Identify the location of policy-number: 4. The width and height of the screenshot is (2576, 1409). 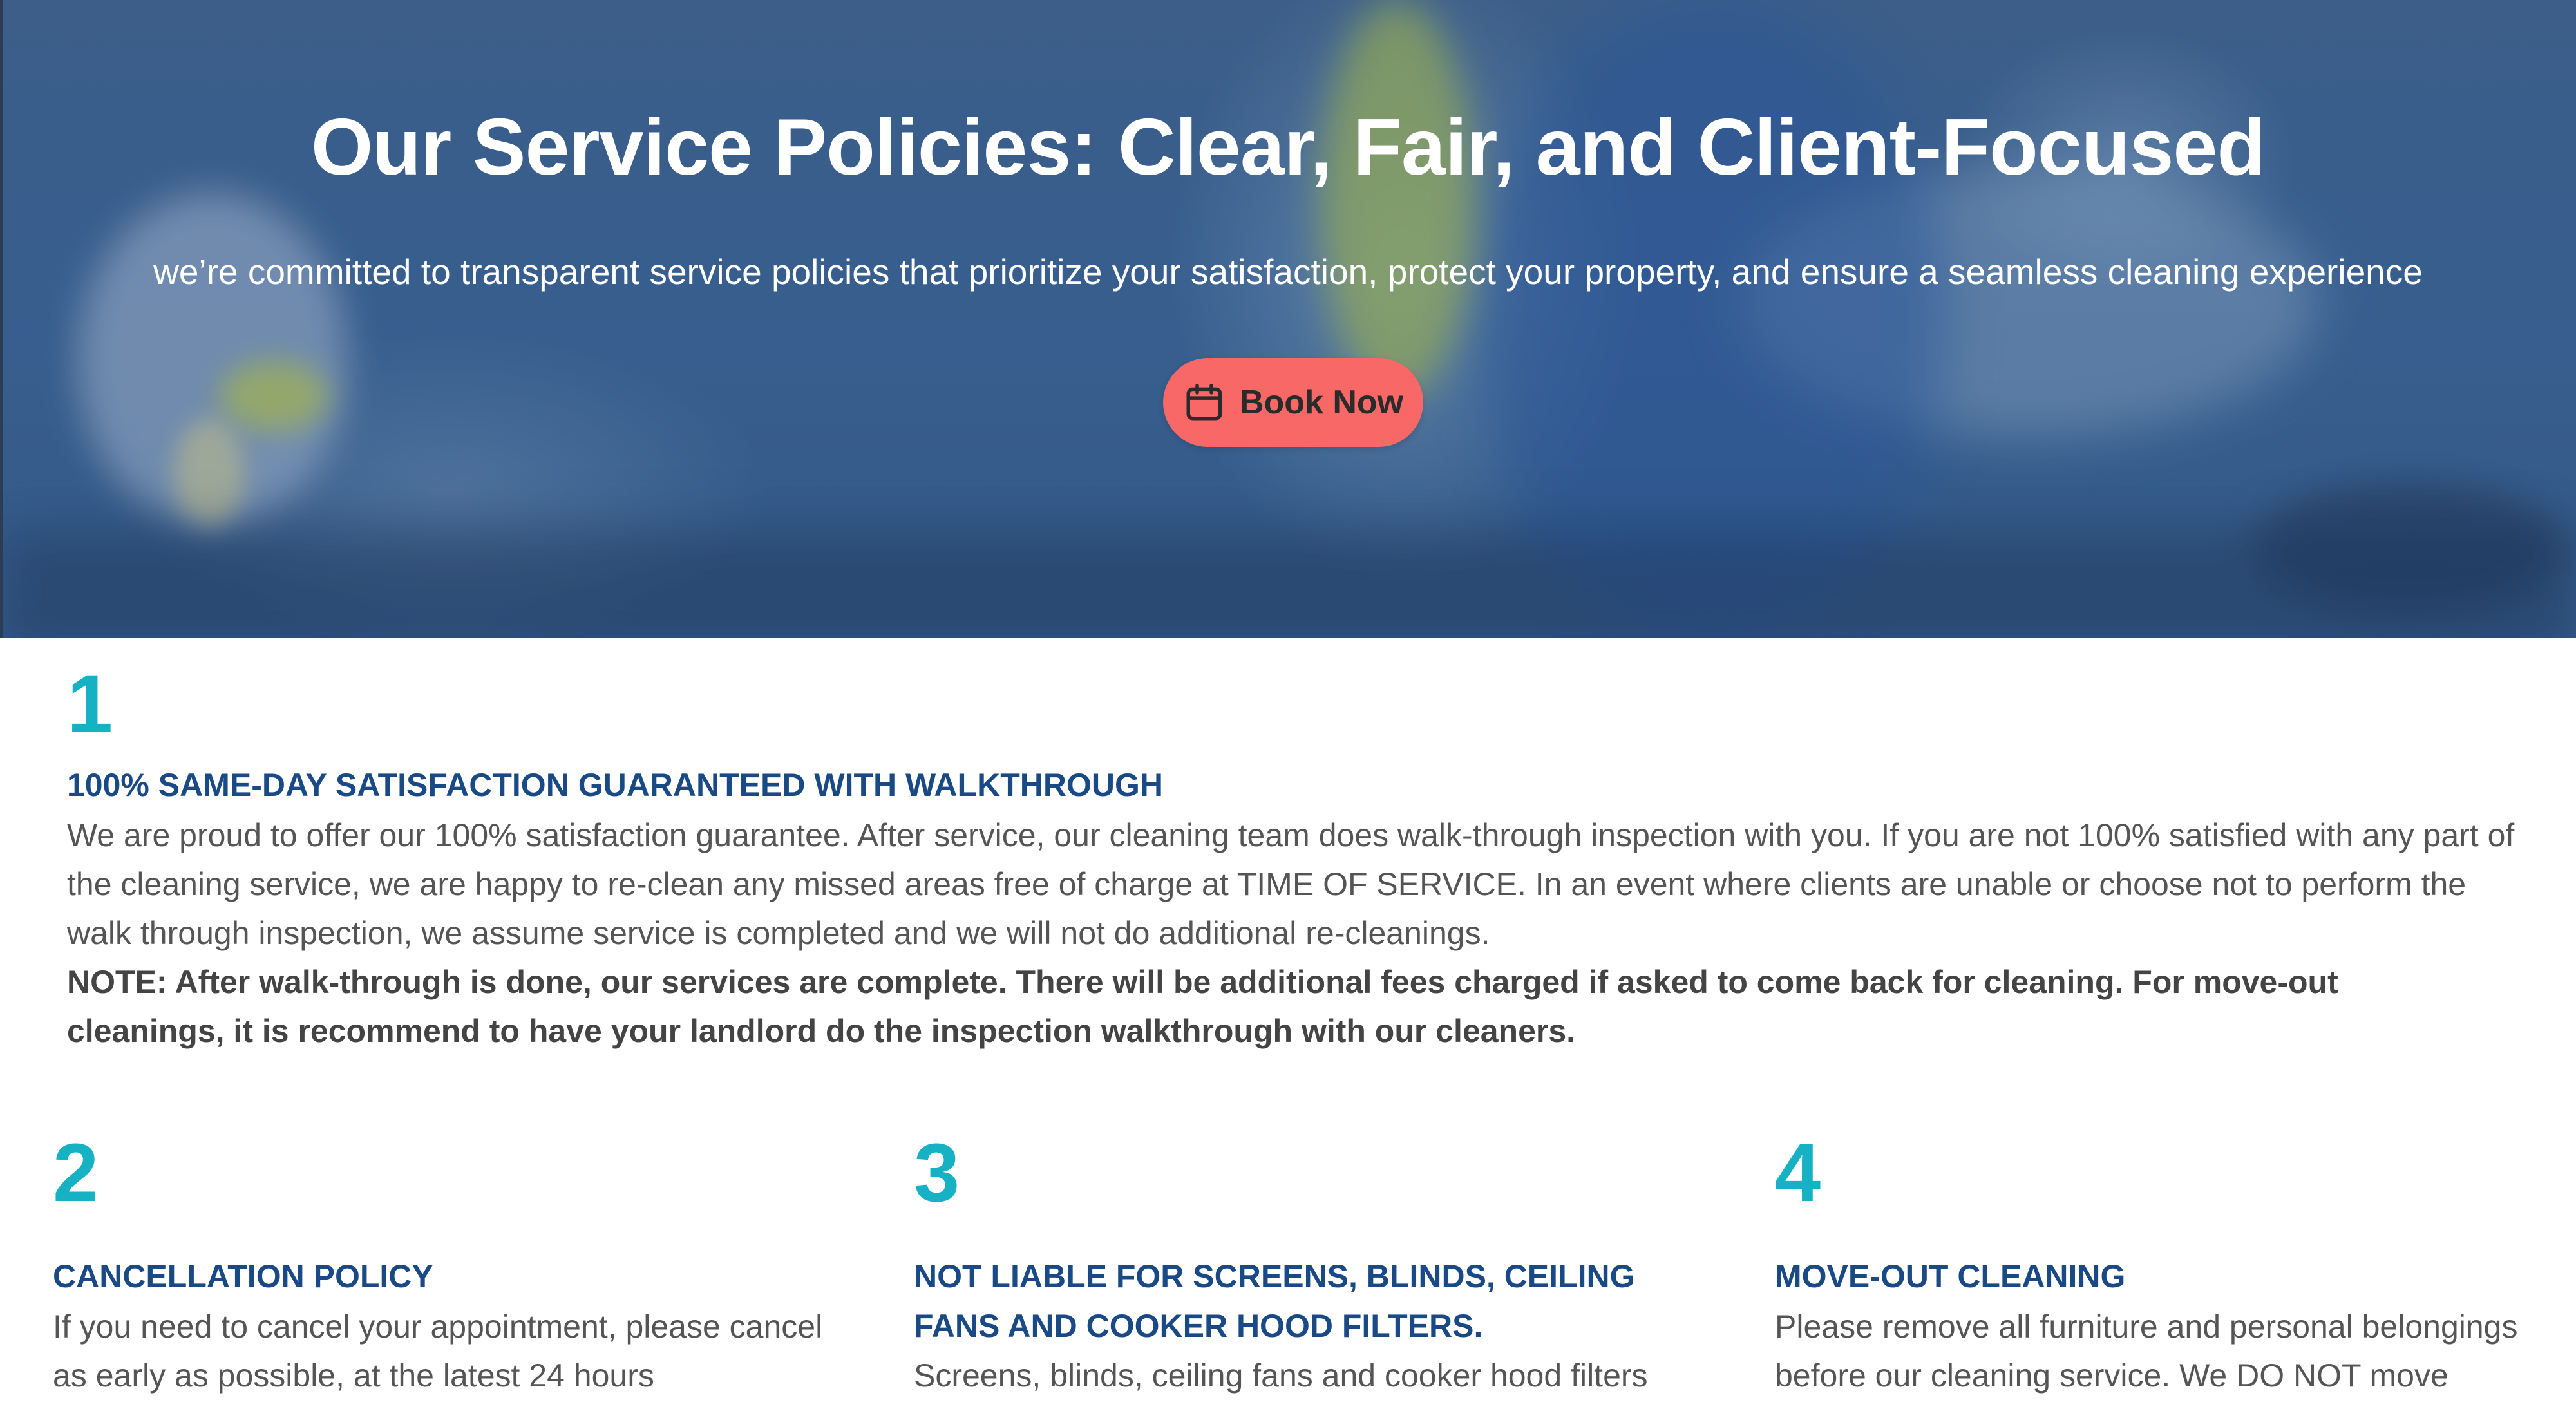
(1798, 1173).